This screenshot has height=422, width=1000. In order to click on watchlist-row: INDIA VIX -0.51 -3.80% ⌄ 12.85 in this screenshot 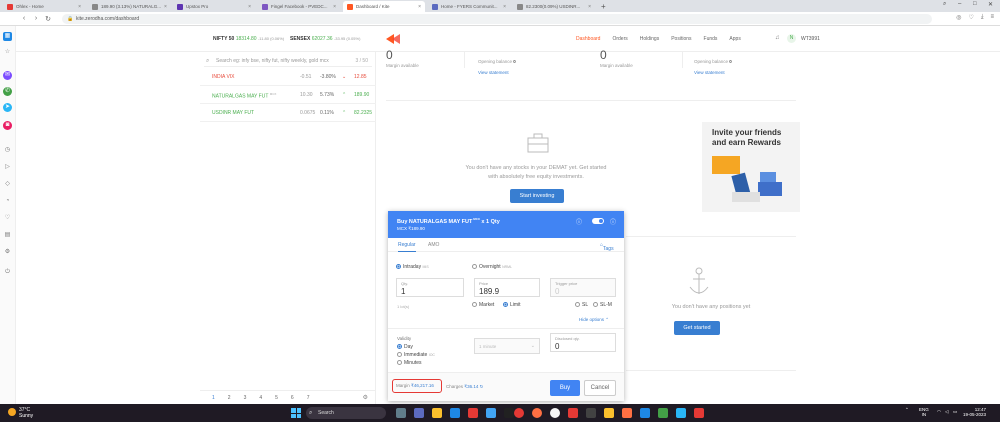, I will do `click(288, 77)`.